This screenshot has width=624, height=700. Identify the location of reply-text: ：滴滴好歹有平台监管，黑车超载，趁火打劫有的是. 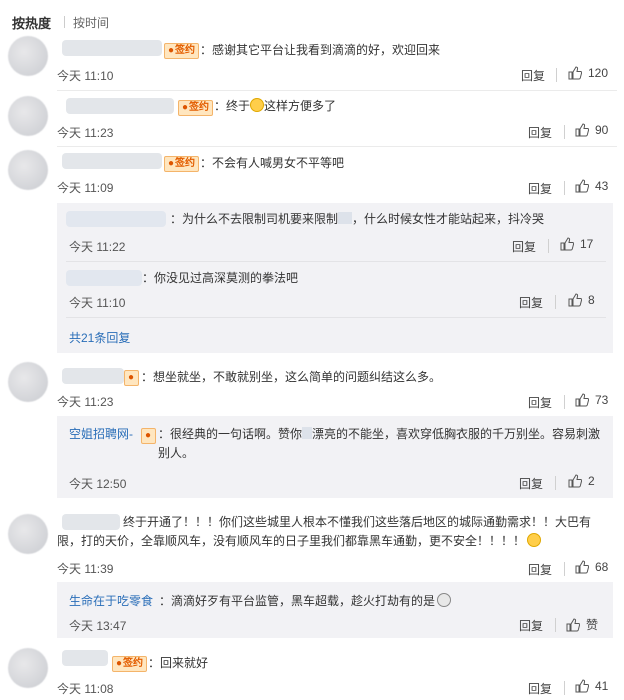
(305, 601).